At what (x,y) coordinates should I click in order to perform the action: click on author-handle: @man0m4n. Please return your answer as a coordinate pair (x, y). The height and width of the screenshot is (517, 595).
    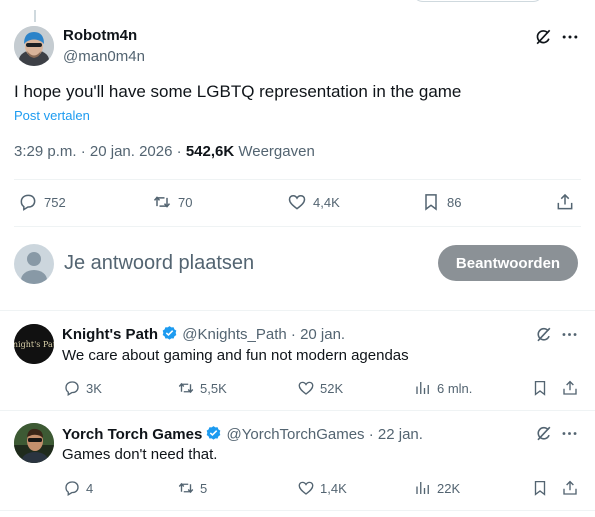
    Looking at the image, I should click on (104, 56).